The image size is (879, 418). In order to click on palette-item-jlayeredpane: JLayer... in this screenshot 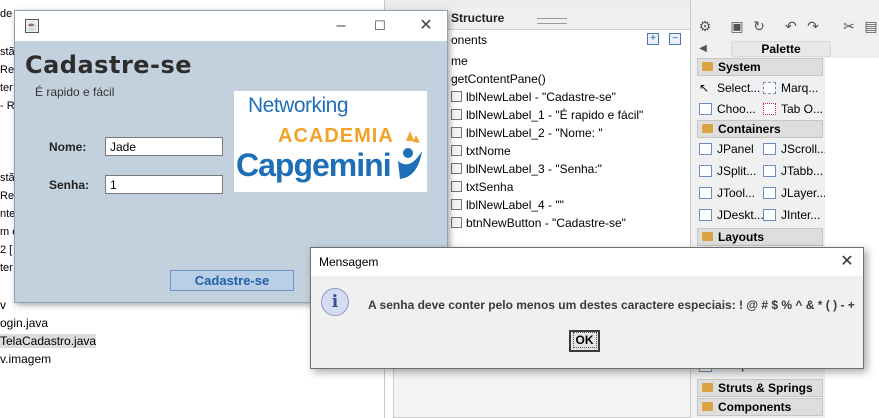, I will do `click(794, 193)`.